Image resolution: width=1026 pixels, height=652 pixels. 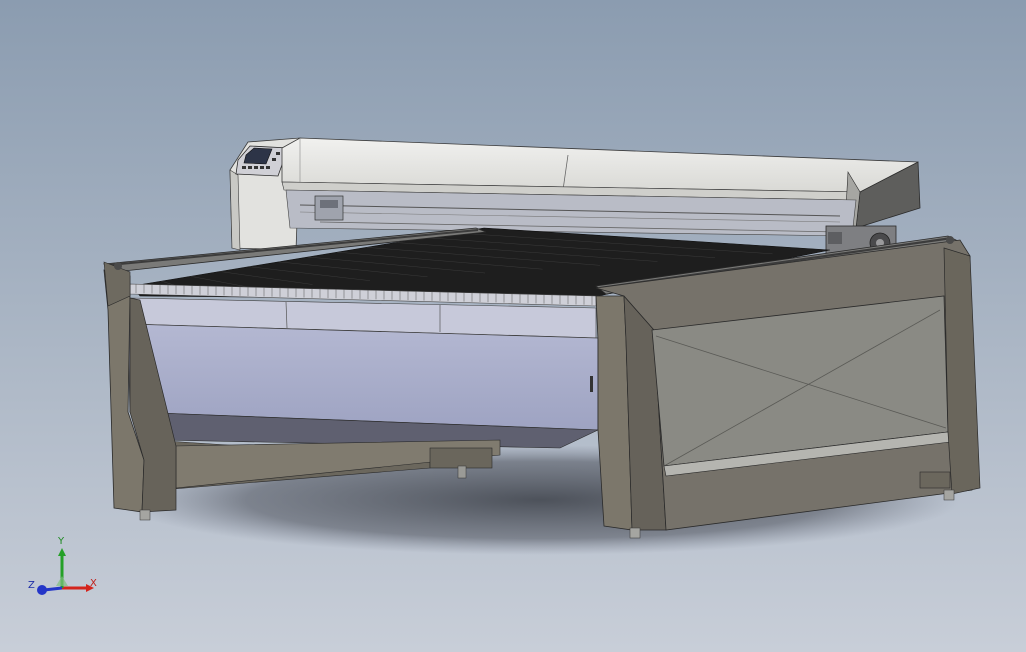 I want to click on triad-z-label: Z, so click(x=31, y=585).